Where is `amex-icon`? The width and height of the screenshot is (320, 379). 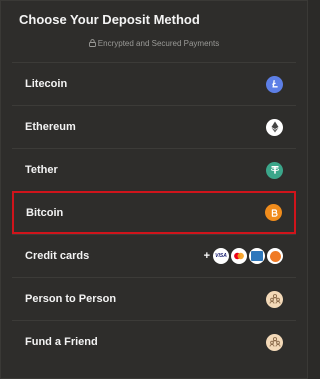
amex-icon is located at coordinates (257, 256).